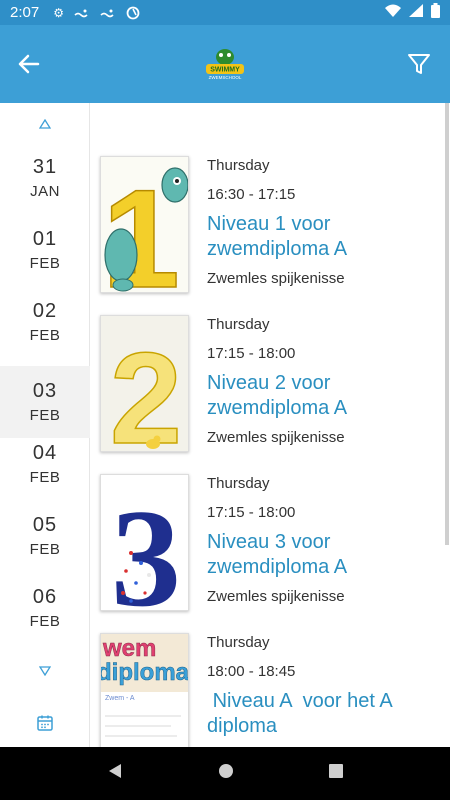 The width and height of the screenshot is (450, 800). What do you see at coordinates (25, 12) in the screenshot?
I see `status-time: 2:07` at bounding box center [25, 12].